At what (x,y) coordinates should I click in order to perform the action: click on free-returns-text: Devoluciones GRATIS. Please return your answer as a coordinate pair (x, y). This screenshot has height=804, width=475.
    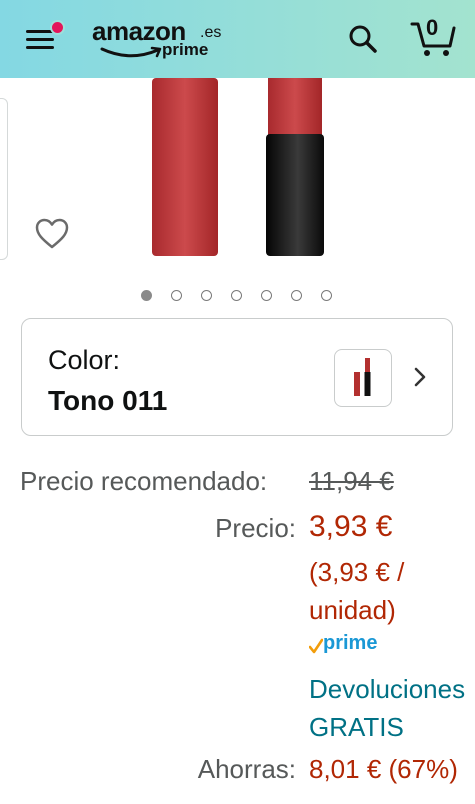
    Looking at the image, I should click on (387, 708).